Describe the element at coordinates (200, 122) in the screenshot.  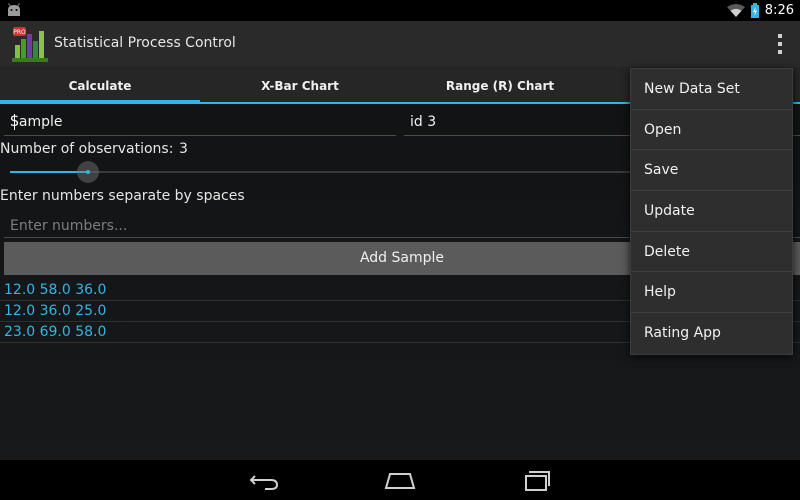
I see `sample-name-field: Sample` at that location.